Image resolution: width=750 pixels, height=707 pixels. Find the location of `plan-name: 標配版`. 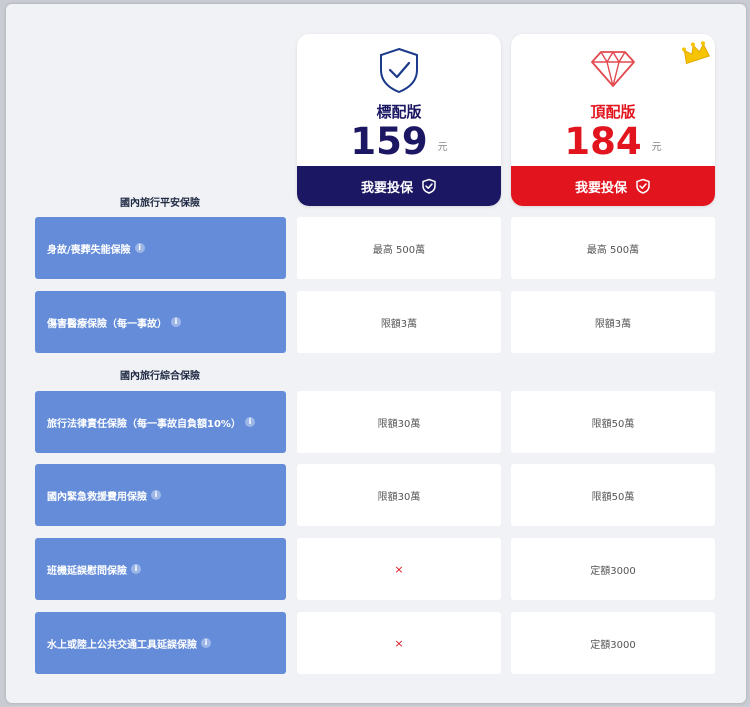

plan-name: 標配版 is located at coordinates (399, 112).